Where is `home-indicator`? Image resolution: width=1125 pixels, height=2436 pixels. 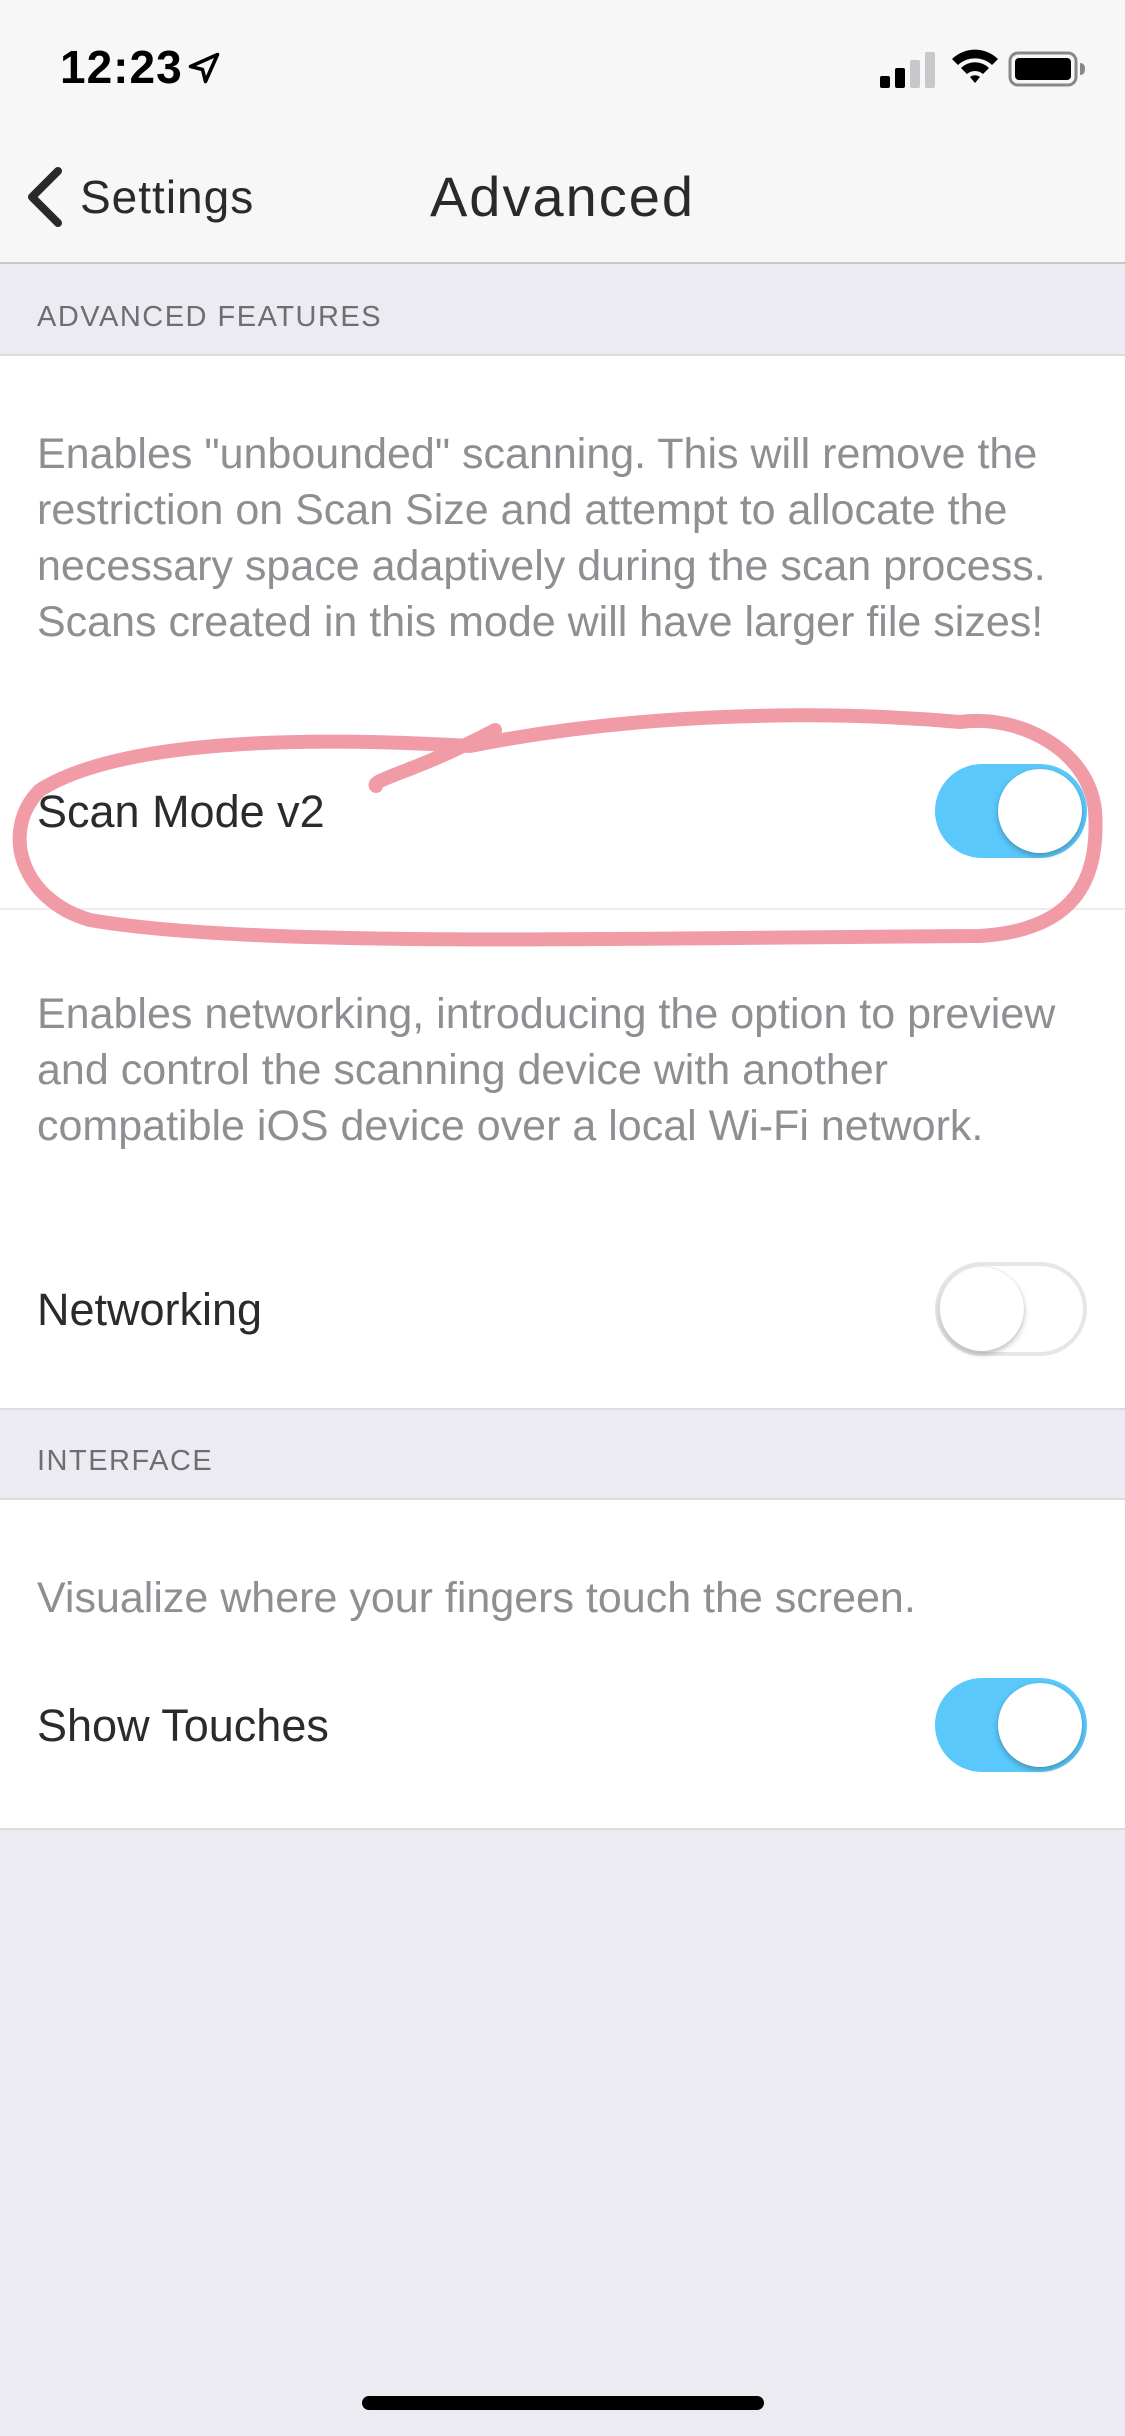 home-indicator is located at coordinates (563, 2403).